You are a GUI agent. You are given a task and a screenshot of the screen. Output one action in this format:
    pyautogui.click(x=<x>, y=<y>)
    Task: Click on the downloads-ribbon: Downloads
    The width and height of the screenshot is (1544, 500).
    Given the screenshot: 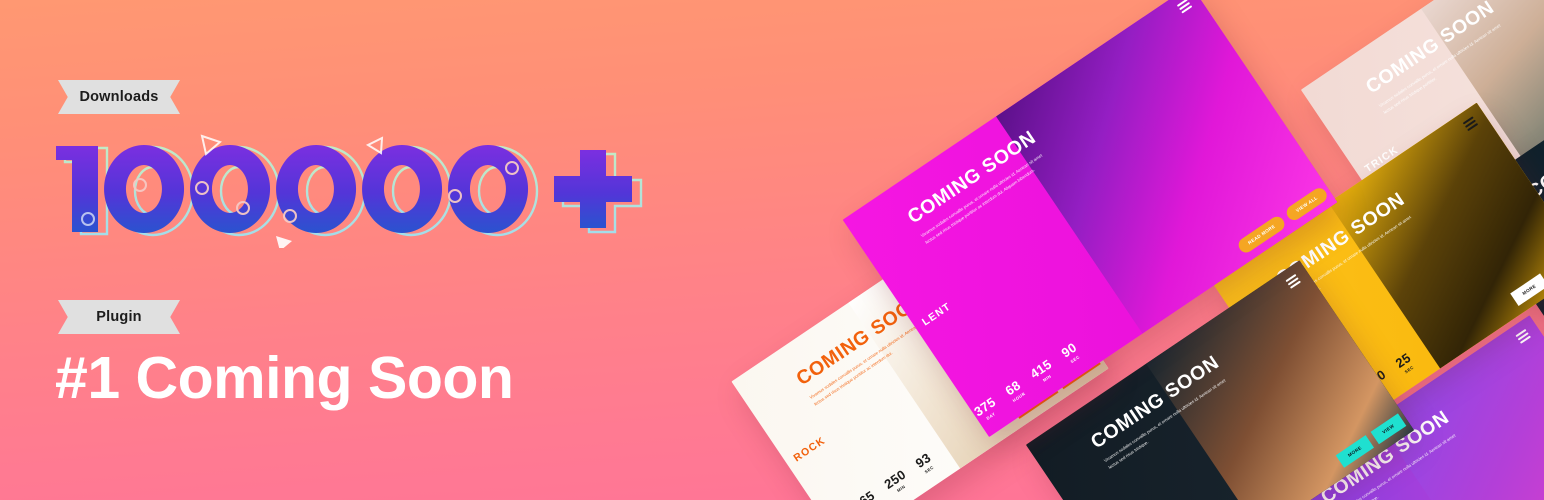 What is the action you would take?
    pyautogui.click(x=119, y=97)
    